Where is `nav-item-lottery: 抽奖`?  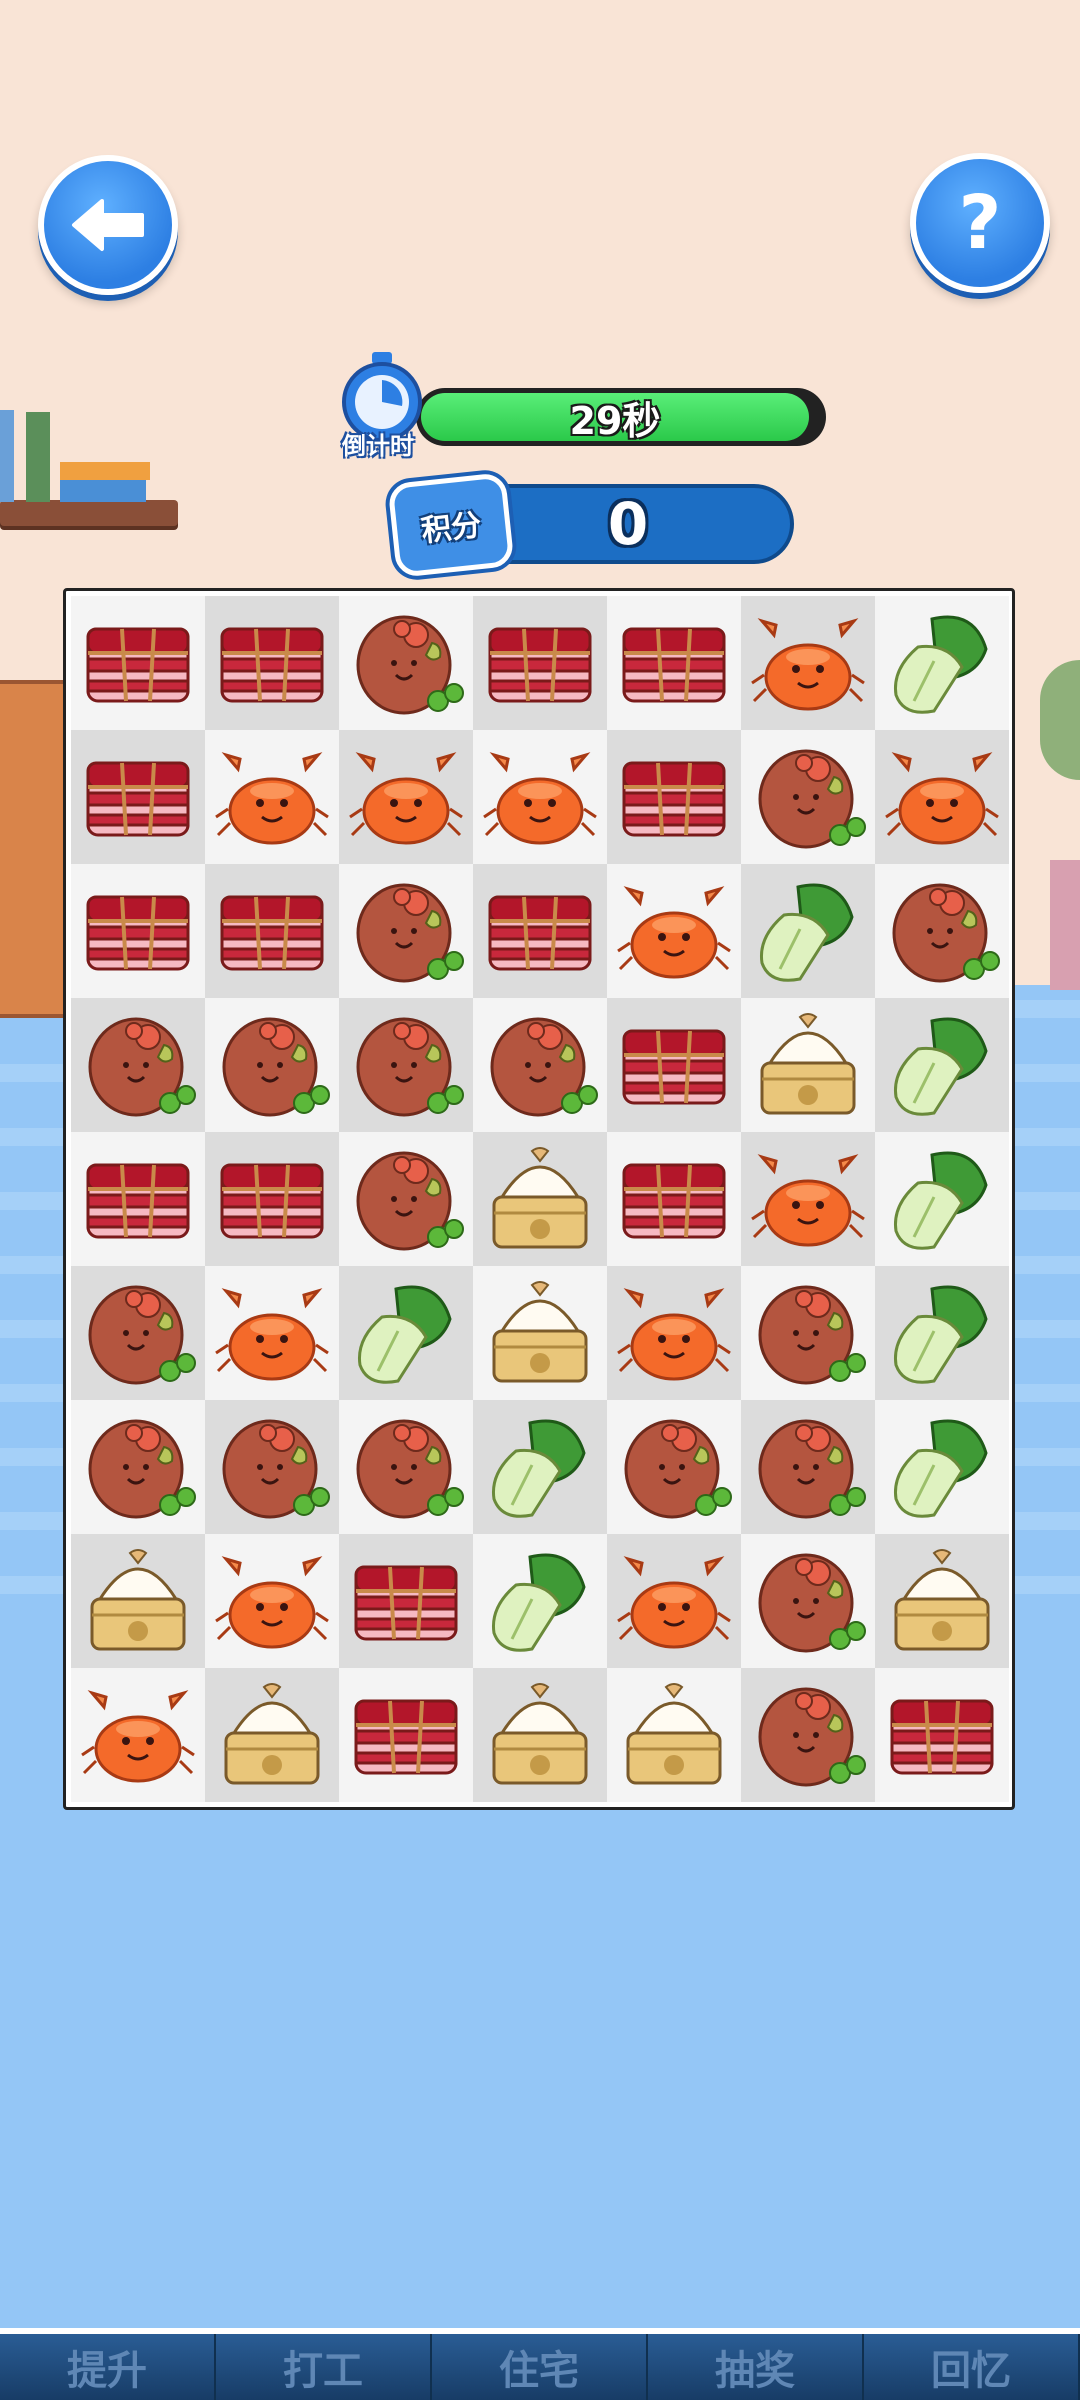
nav-item-lottery: 抽奖 is located at coordinates (756, 2367).